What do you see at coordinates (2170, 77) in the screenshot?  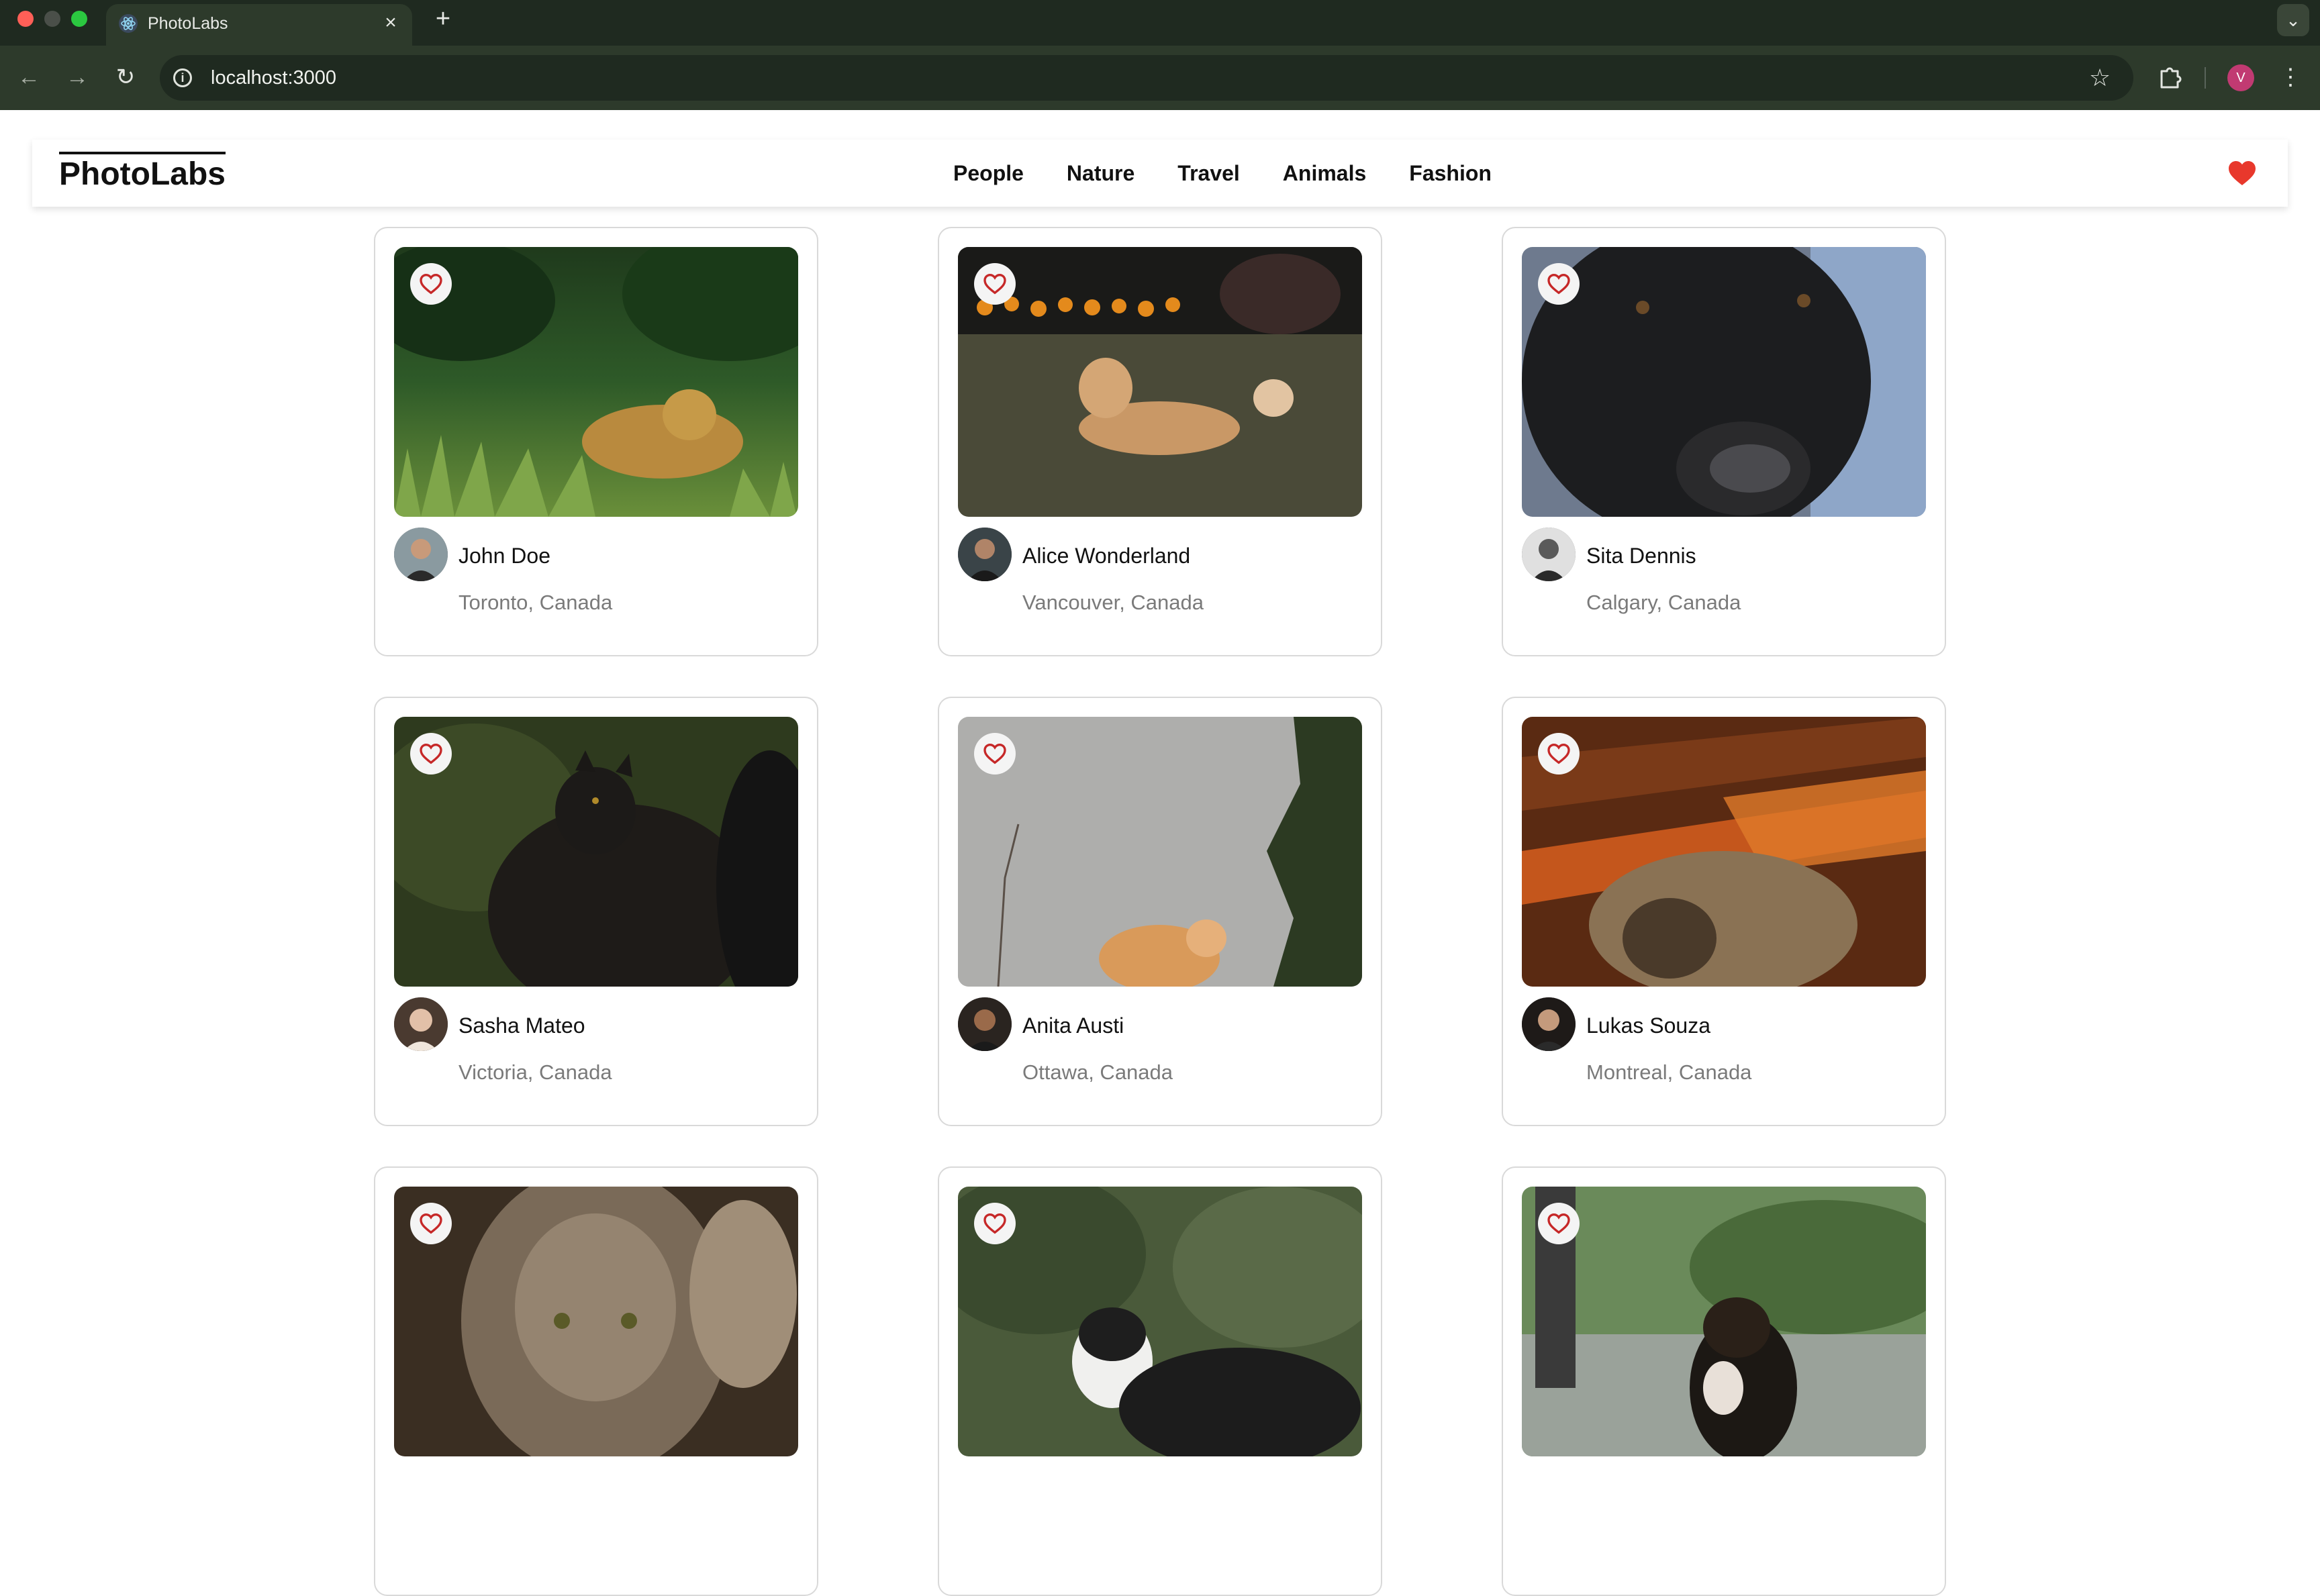 I see `extensions-puzzle-icon` at bounding box center [2170, 77].